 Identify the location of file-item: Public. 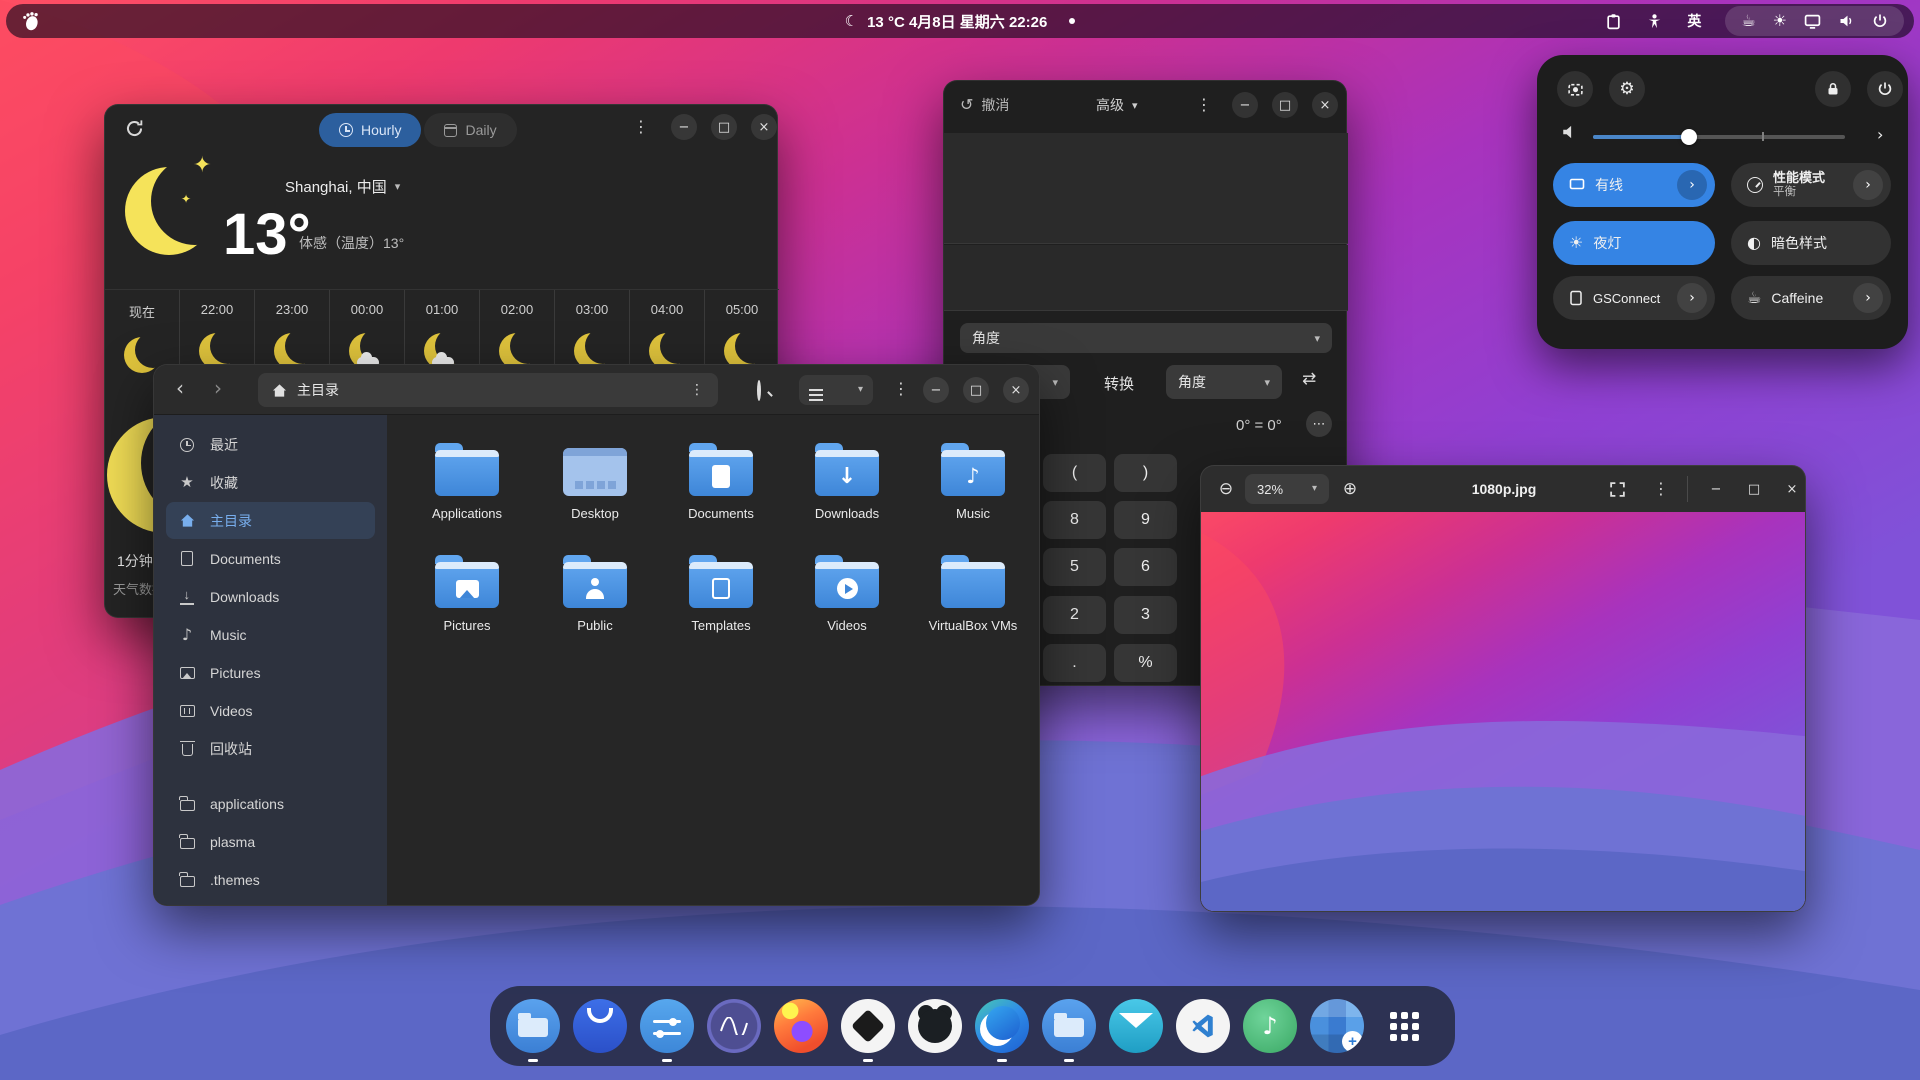
(595, 594).